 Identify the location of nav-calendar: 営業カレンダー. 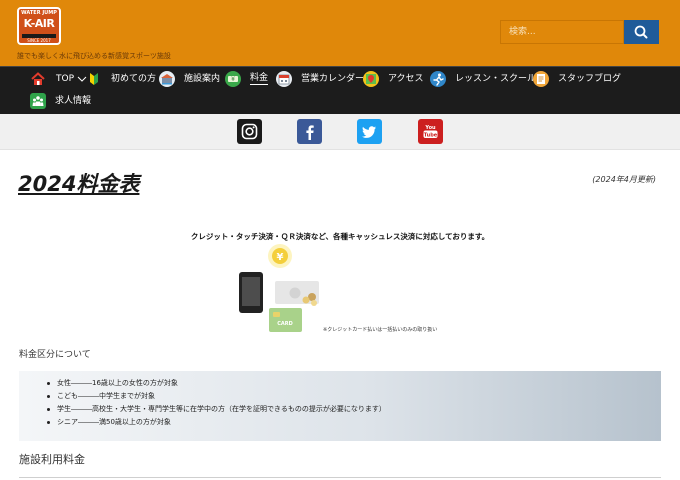
(320, 79).